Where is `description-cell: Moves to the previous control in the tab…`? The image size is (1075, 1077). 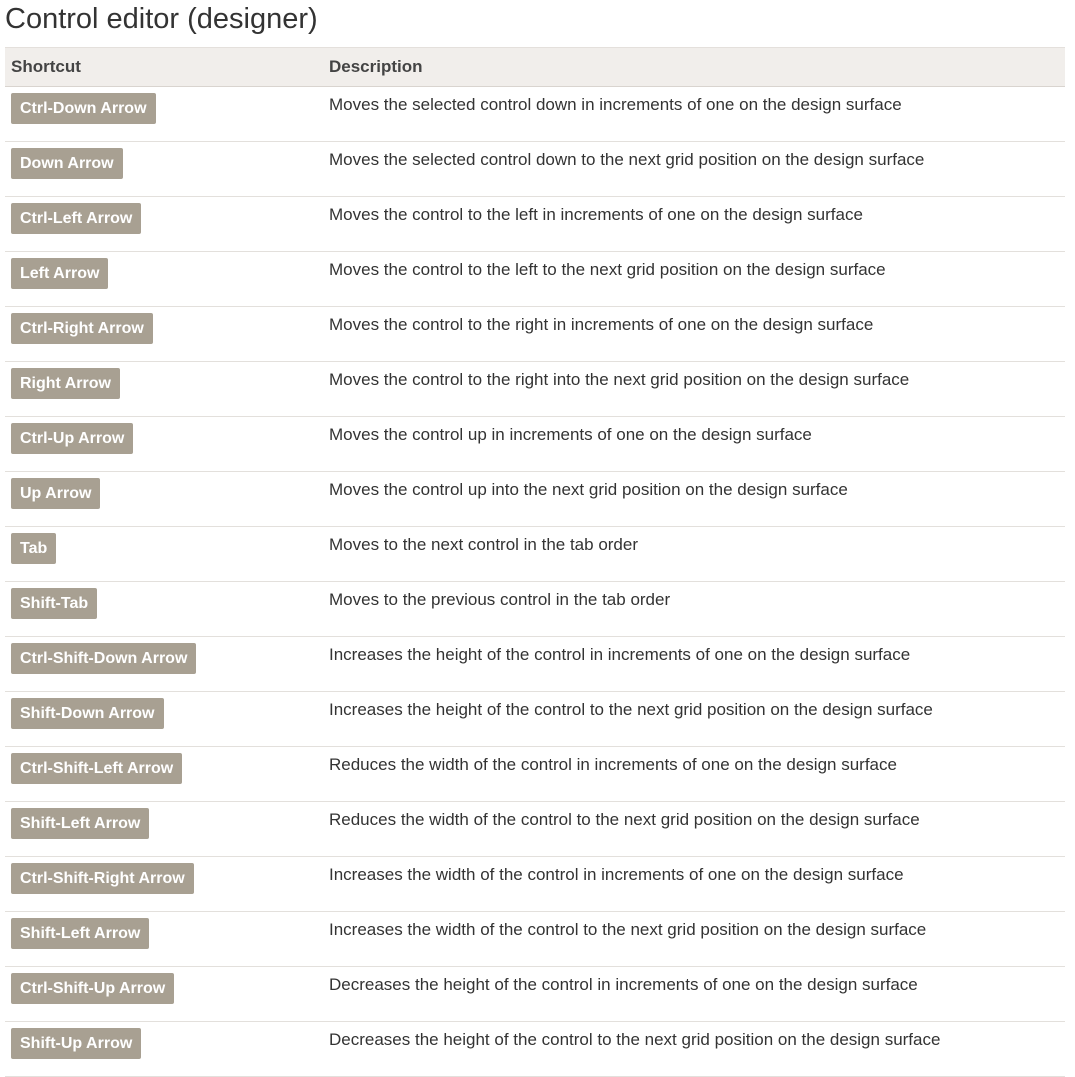
description-cell: Moves to the previous control in the tab… is located at coordinates (693, 609).